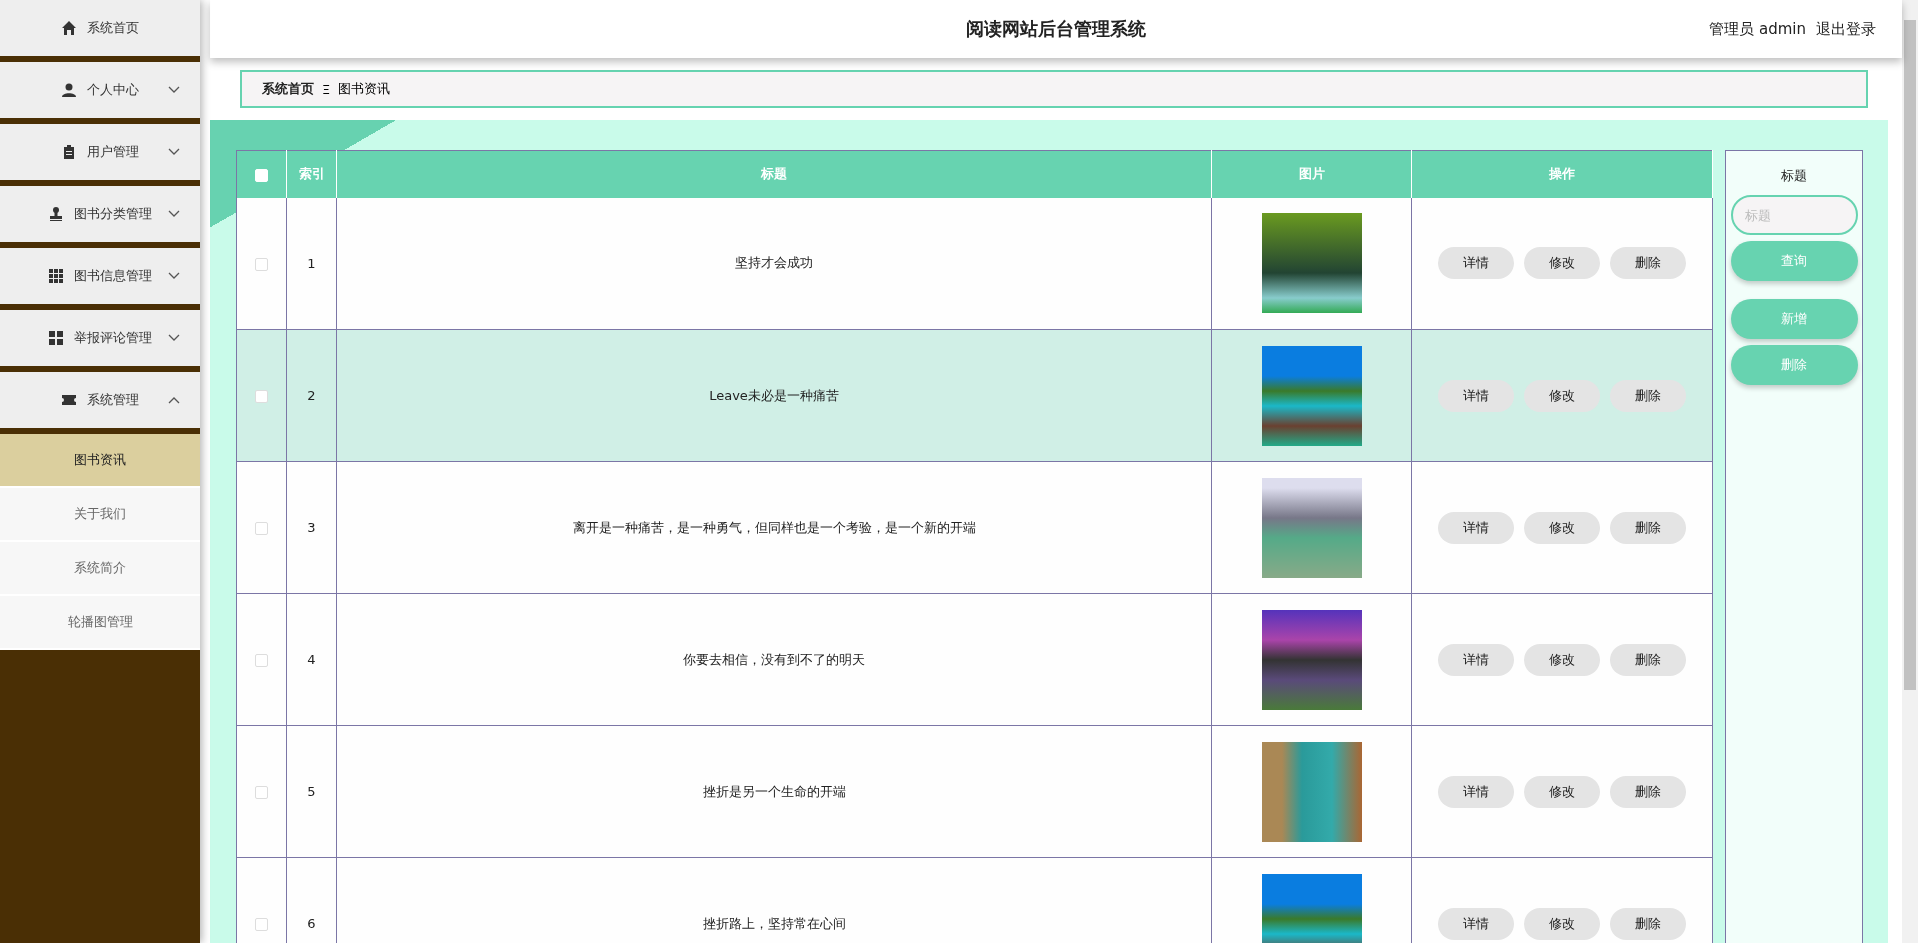 This screenshot has width=1918, height=943. What do you see at coordinates (288, 89) in the screenshot?
I see `breadcrumb-link: 系统首页` at bounding box center [288, 89].